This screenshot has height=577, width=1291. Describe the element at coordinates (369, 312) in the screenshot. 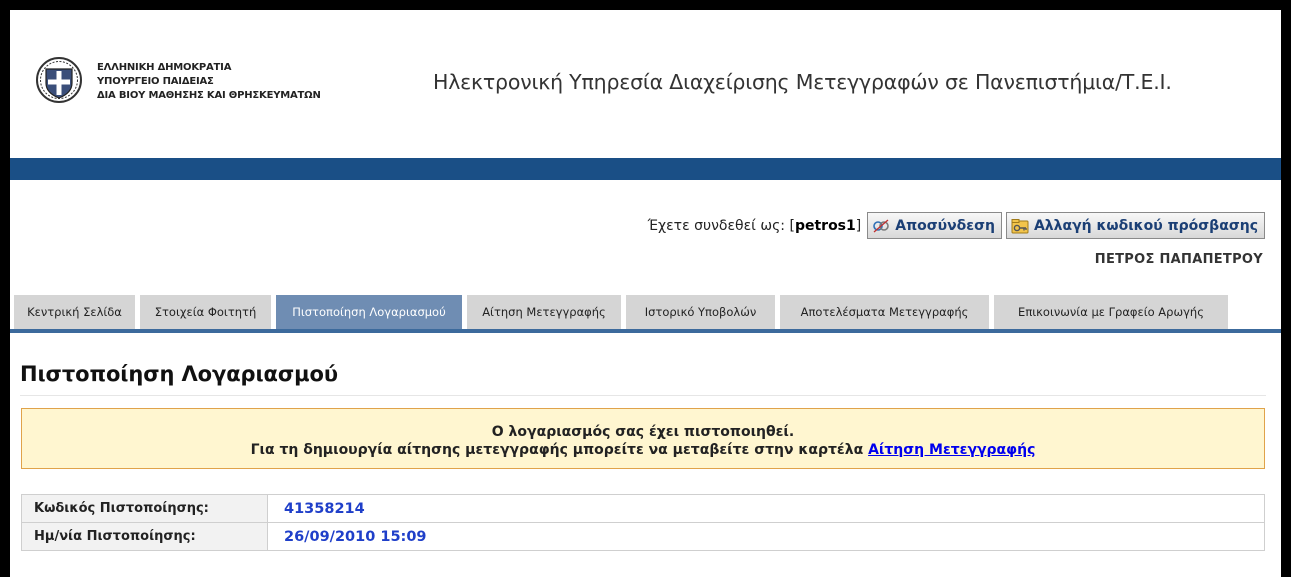

I see `tab-account-verification: Πιστοποίηση Λογαριασμού` at that location.